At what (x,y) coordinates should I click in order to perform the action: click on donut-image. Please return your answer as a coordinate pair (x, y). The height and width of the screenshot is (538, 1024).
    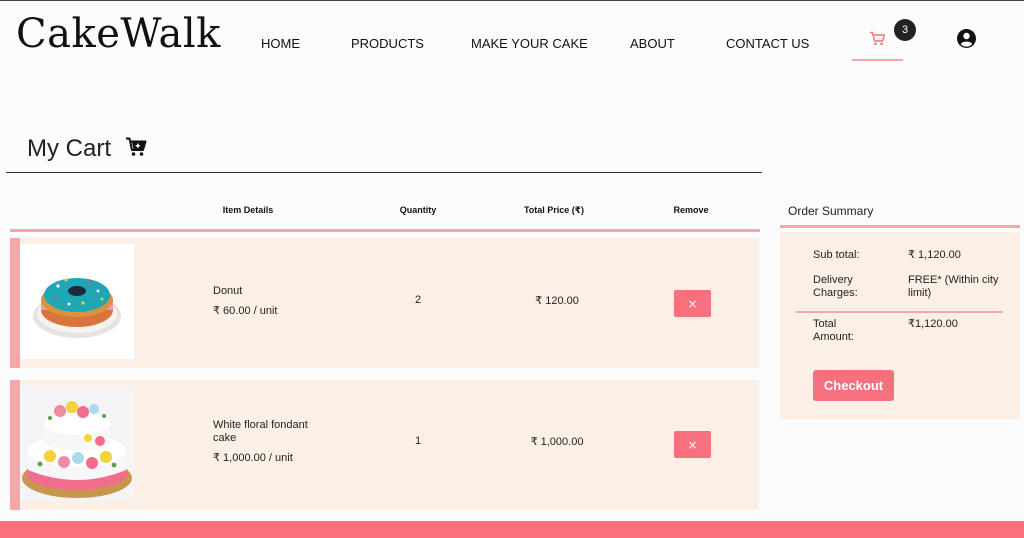
    Looking at the image, I should click on (77, 301).